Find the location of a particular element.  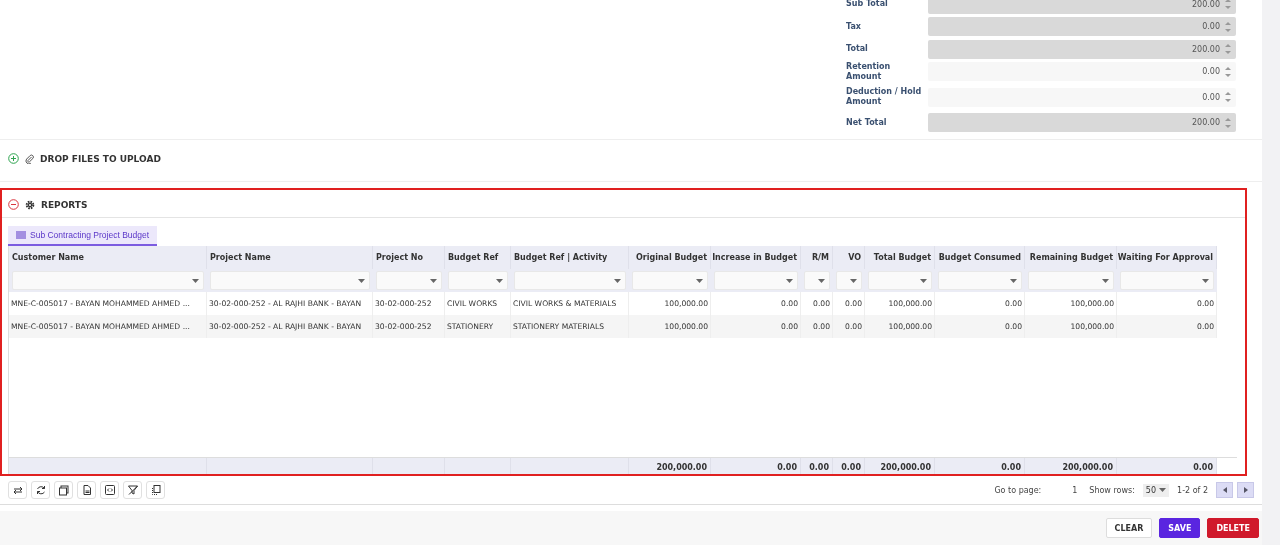

list-icon is located at coordinates (21, 235).